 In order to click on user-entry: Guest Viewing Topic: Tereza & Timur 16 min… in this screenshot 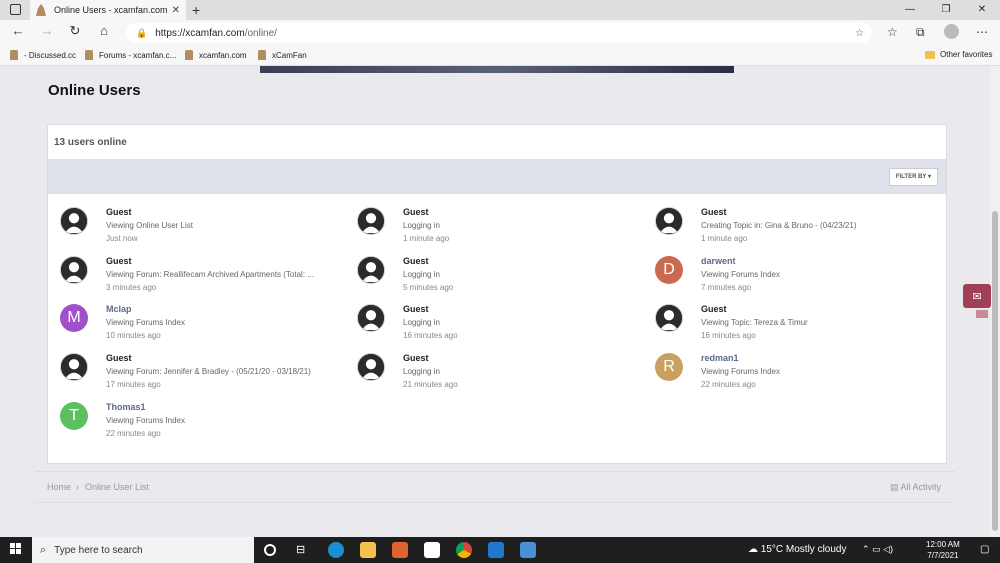, I will do `click(795, 324)`.